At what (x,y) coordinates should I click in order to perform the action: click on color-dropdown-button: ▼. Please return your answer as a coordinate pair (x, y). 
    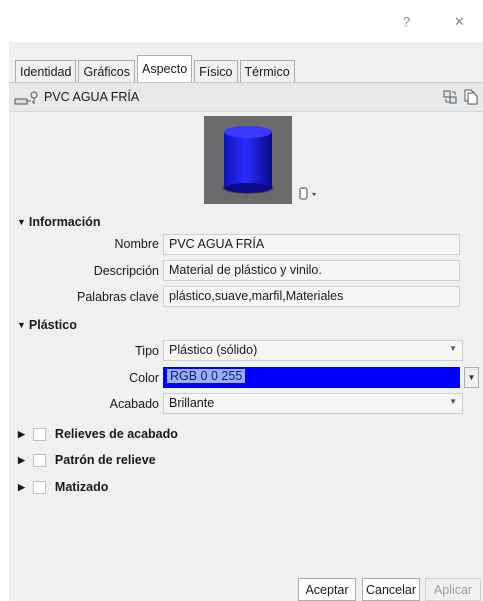
    Looking at the image, I should click on (471, 377).